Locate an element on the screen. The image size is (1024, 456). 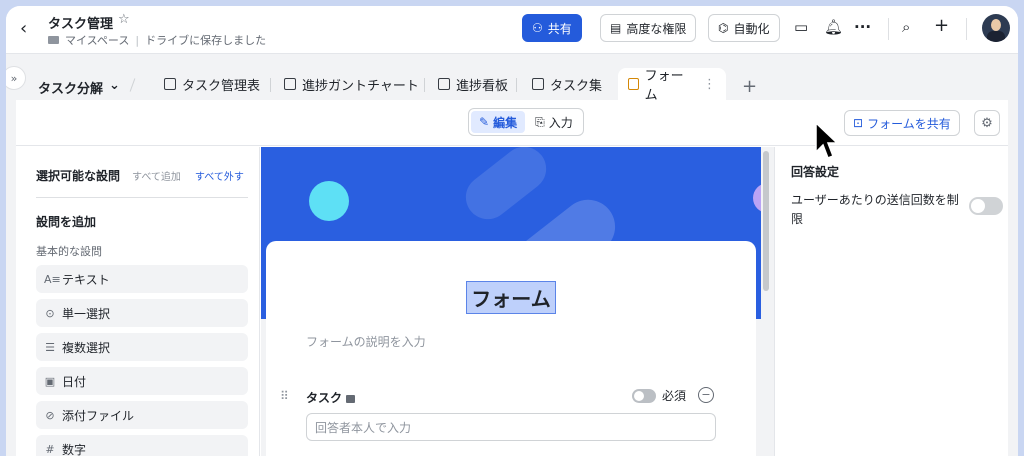
drag-handle-icon: ⠿ is located at coordinates (284, 396).